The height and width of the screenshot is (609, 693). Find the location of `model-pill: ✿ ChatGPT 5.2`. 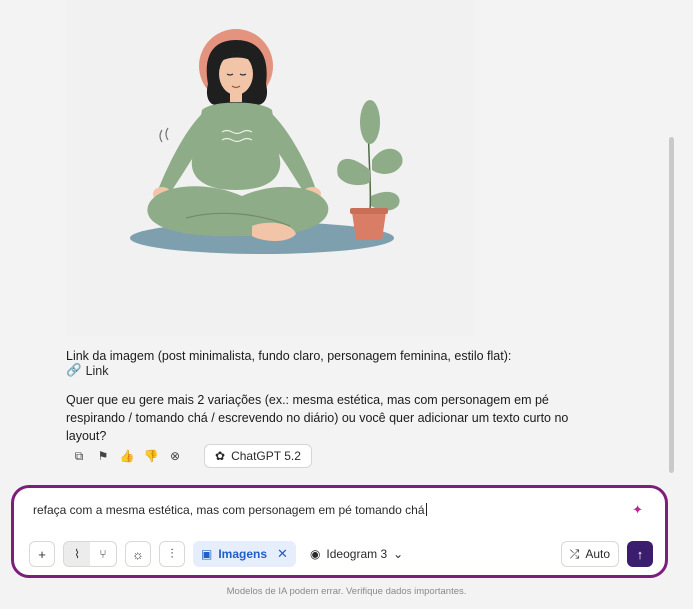

model-pill: ✿ ChatGPT 5.2 is located at coordinates (258, 456).